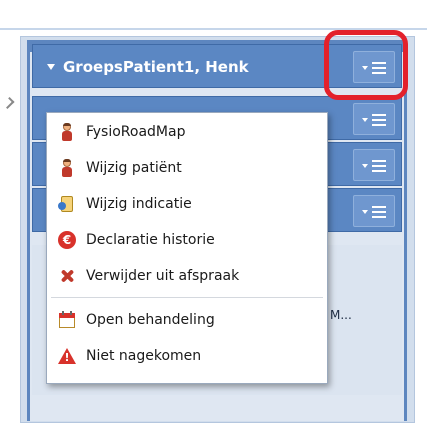  What do you see at coordinates (139, 204) in the screenshot?
I see `menu-item-label: Wijzig indicatie` at bounding box center [139, 204].